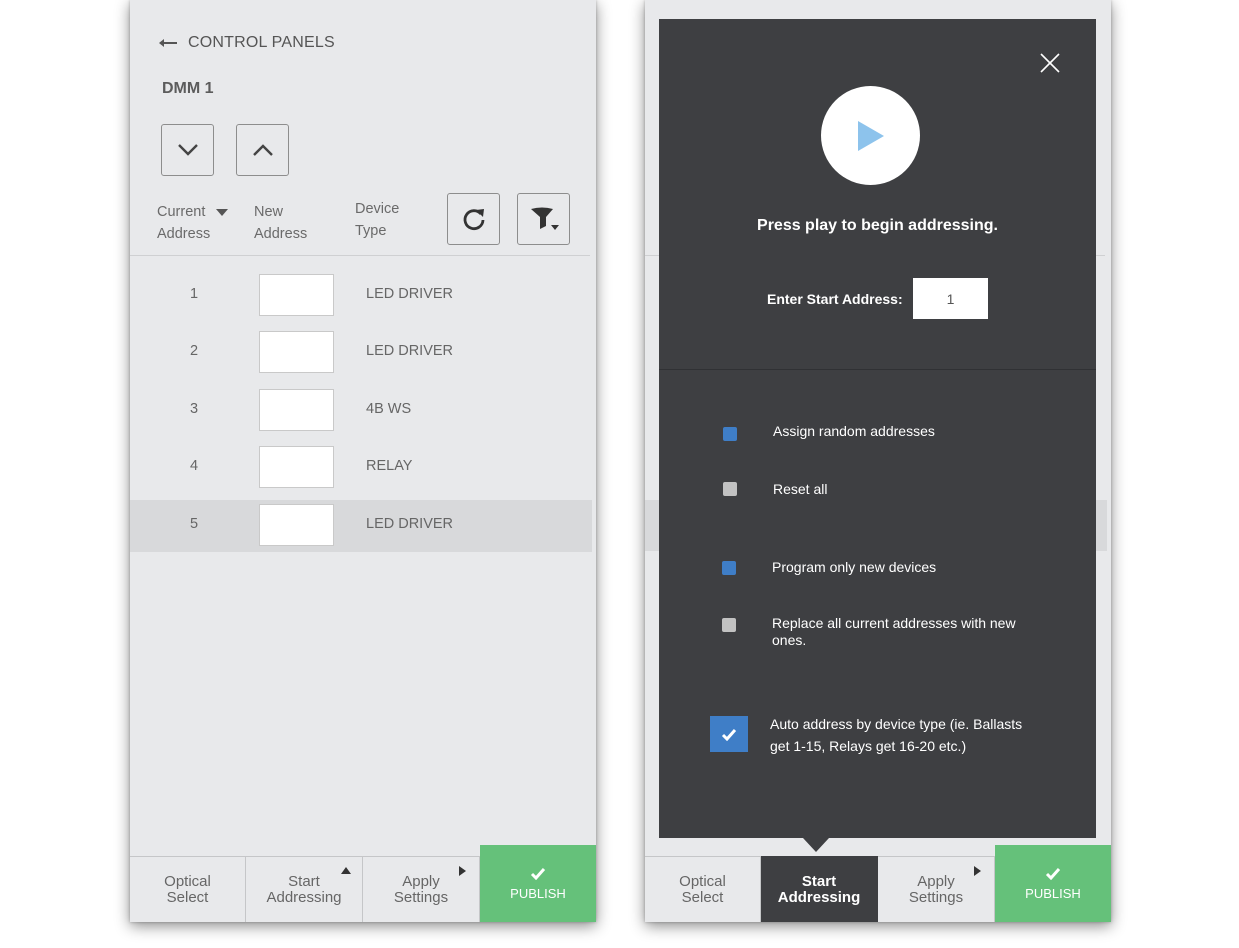 The height and width of the screenshot is (948, 1239). I want to click on column-new-address: New Address, so click(280, 223).